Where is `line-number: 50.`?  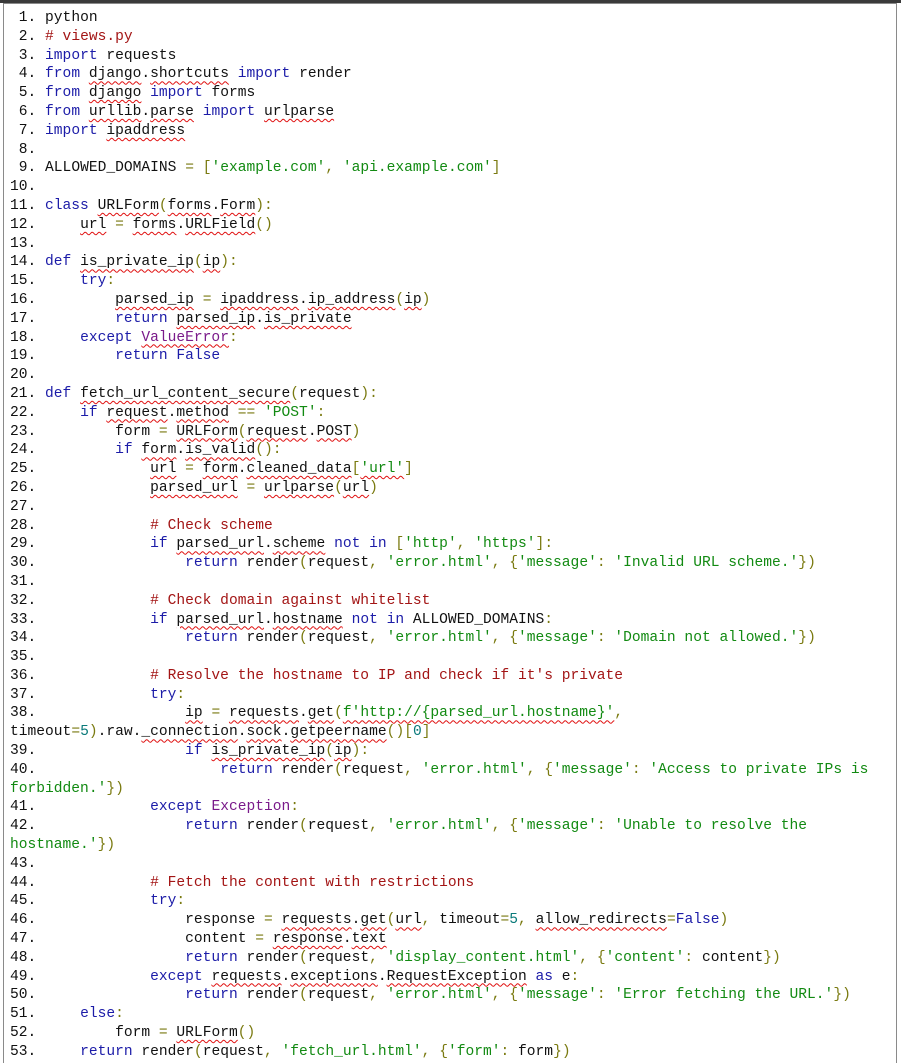
line-number: 50. is located at coordinates (28, 995).